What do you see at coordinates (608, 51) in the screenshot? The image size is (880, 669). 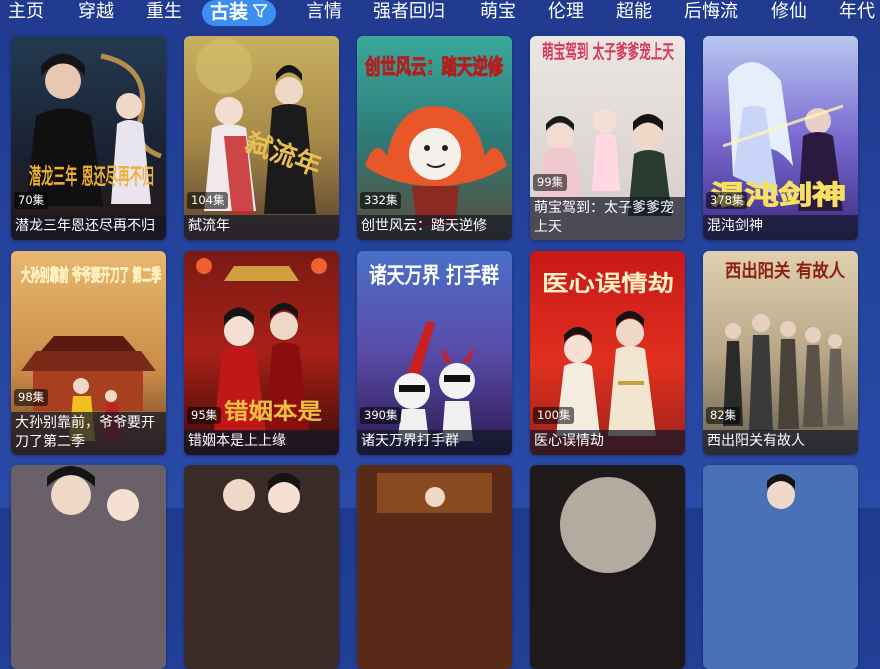 I see `poster-title-text: 萌宝驾到 太子爹爹宠上天` at bounding box center [608, 51].